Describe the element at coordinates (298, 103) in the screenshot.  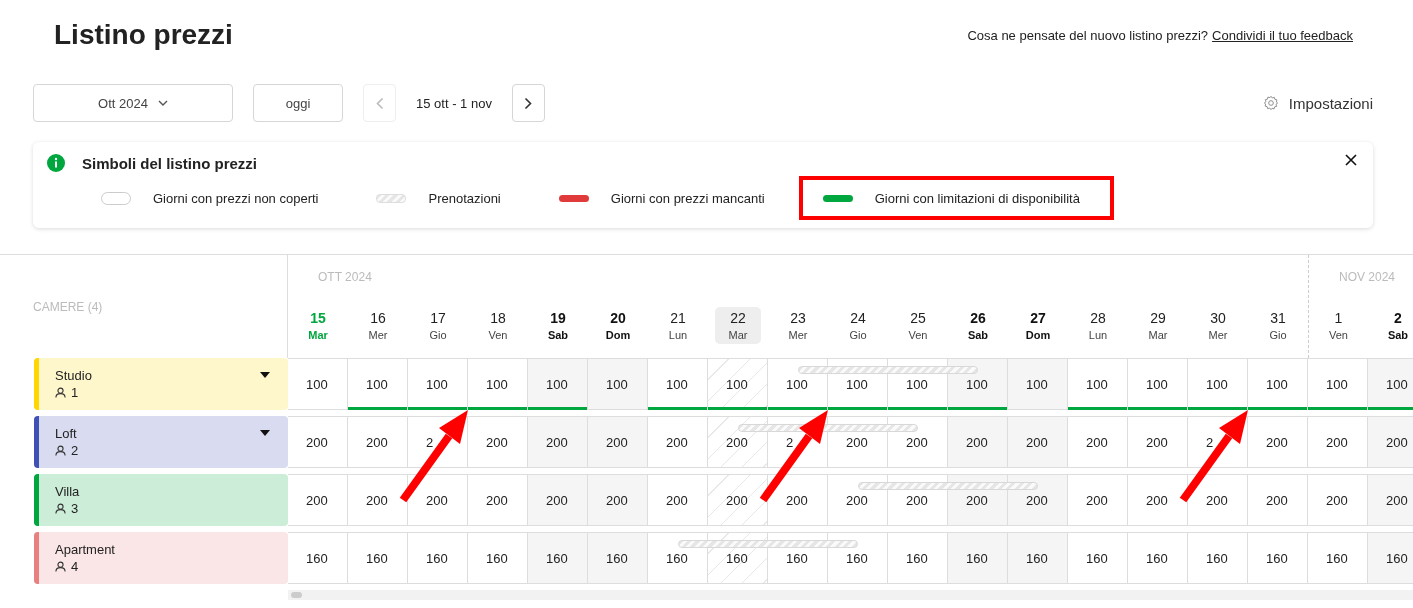
I see `today-button: oggi` at that location.